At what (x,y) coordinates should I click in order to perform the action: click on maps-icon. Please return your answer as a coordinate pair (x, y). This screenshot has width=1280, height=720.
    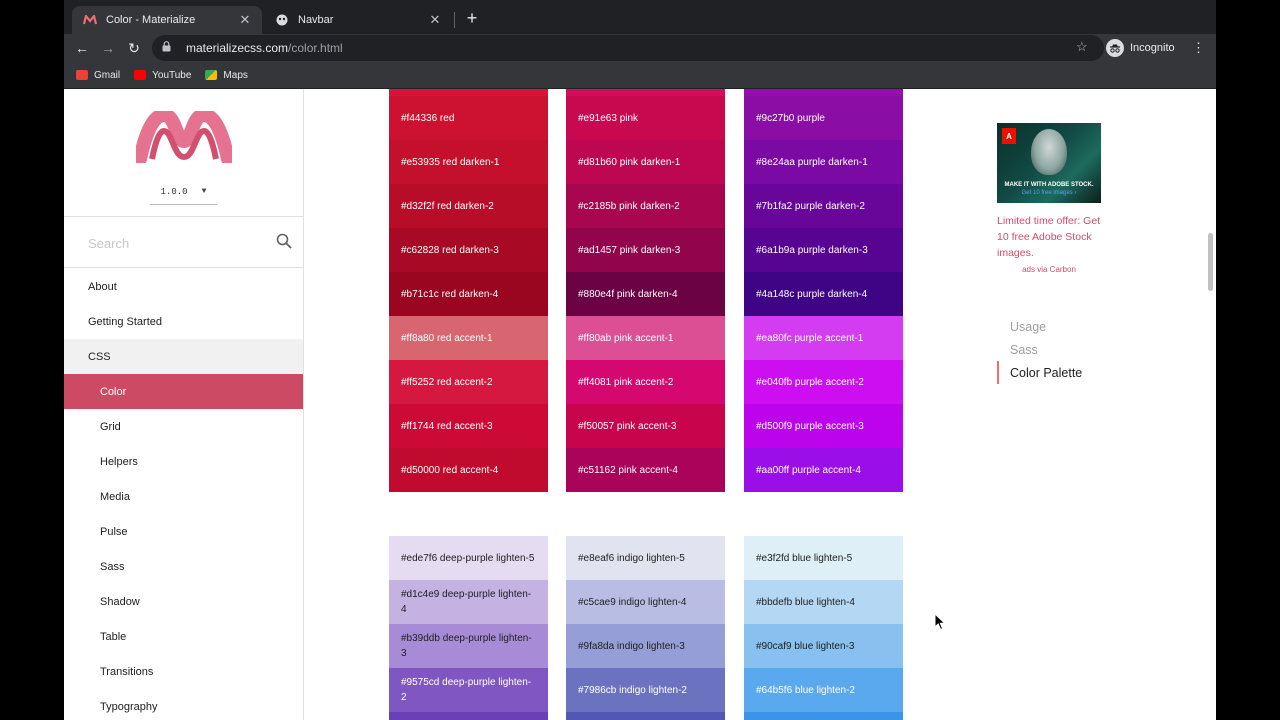
    Looking at the image, I should click on (211, 75).